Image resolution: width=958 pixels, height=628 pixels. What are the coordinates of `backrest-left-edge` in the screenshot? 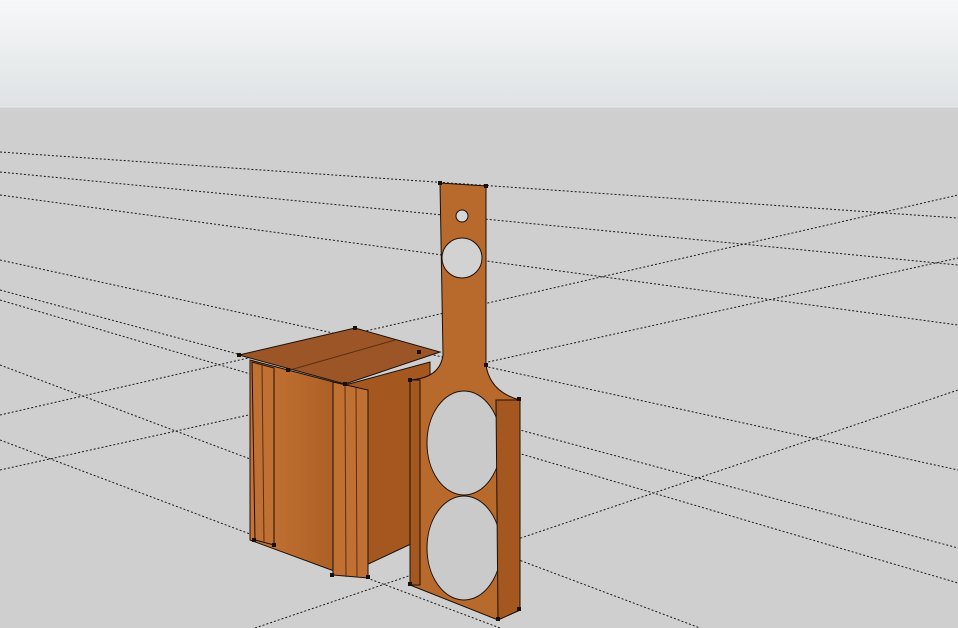 It's located at (415, 482).